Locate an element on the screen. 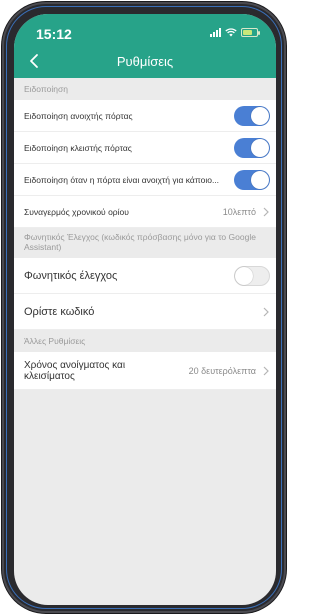 The width and height of the screenshot is (320, 615). door-left-open-notification-toggle is located at coordinates (252, 179).